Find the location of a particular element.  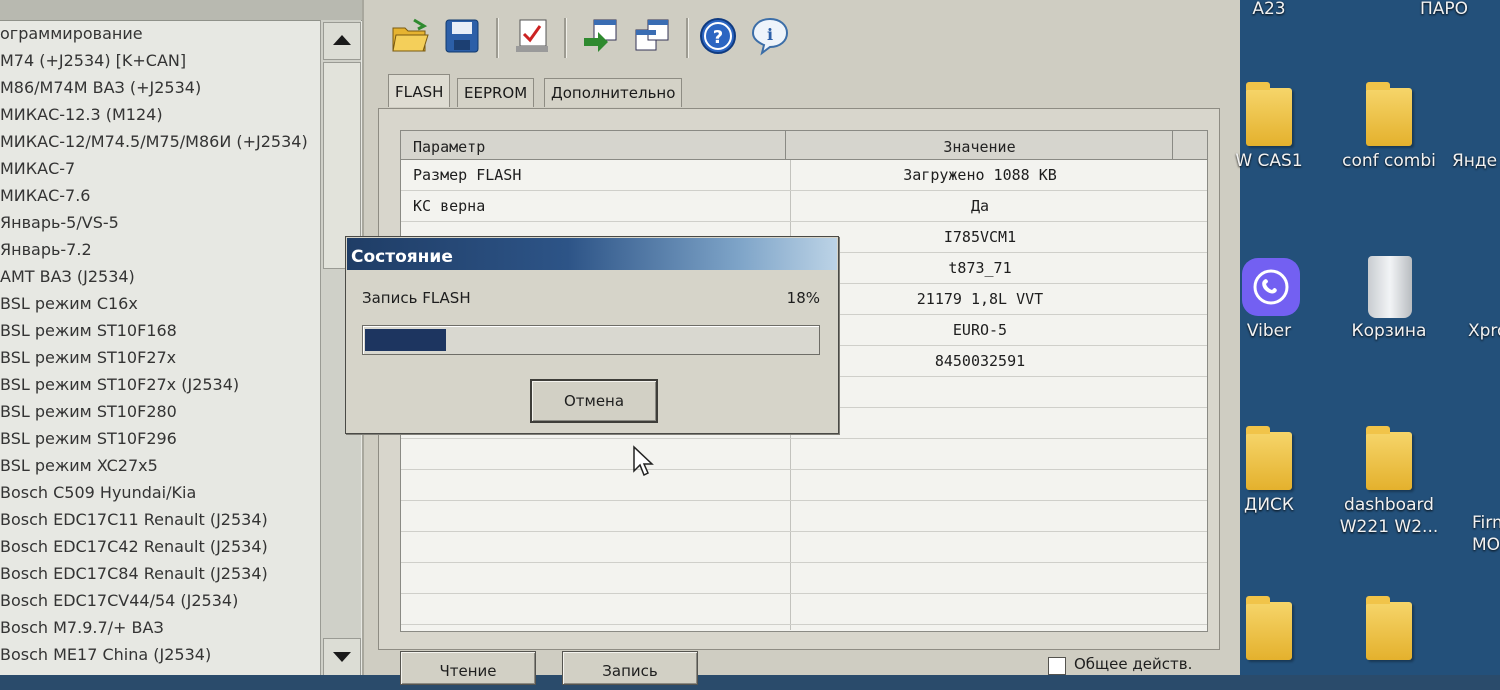

list-item: Январь-5/VS-5 is located at coordinates (160, 222).